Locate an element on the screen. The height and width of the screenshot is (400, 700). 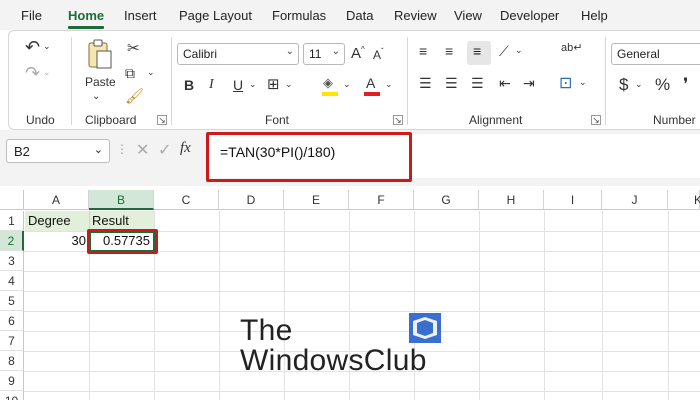
row-header-7: 7 is located at coordinates (12, 341).